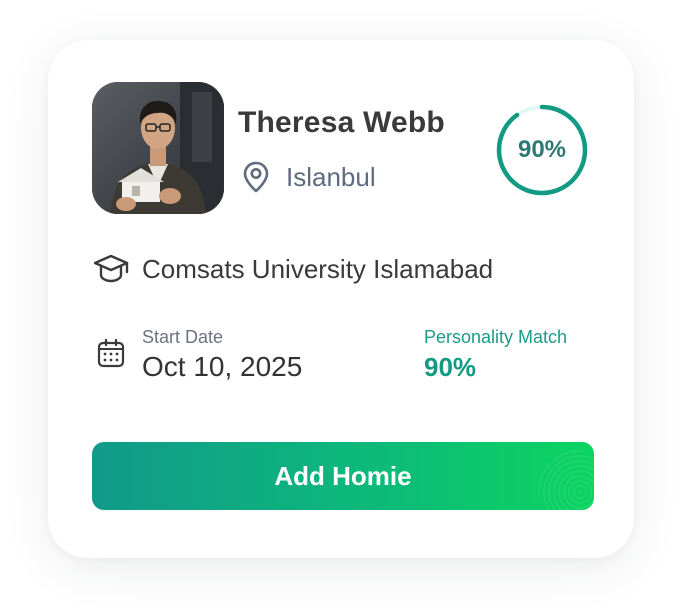  I want to click on profile-name: Theresa Webb, so click(341, 122).